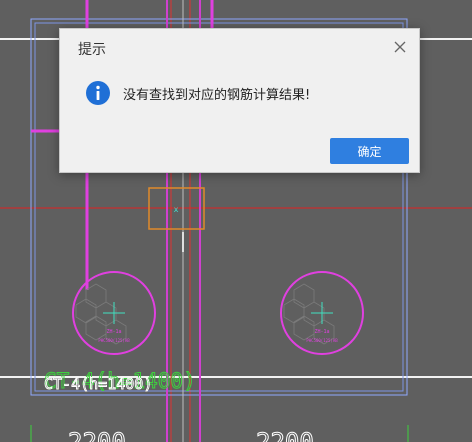  I want to click on info-icon, so click(98, 93).